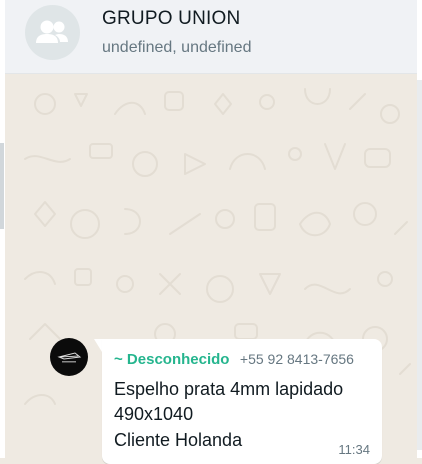 Image resolution: width=422 pixels, height=464 pixels. What do you see at coordinates (178, 440) in the screenshot?
I see `message-text-line: Cliente Holanda` at bounding box center [178, 440].